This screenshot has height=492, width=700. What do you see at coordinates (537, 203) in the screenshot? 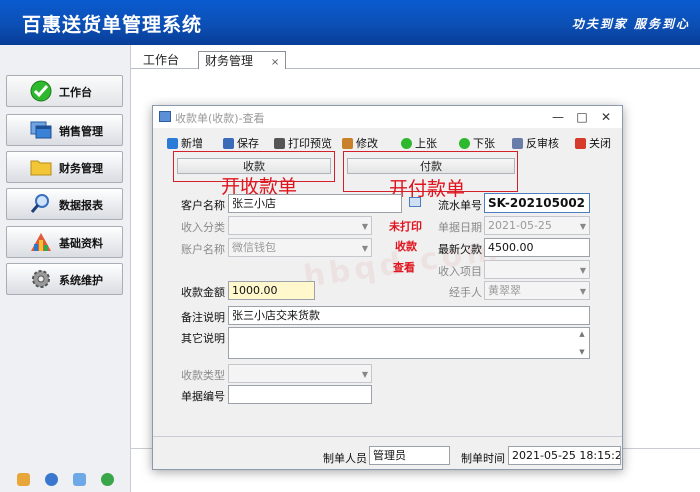
I see `serial-field: SK-202105002` at bounding box center [537, 203].